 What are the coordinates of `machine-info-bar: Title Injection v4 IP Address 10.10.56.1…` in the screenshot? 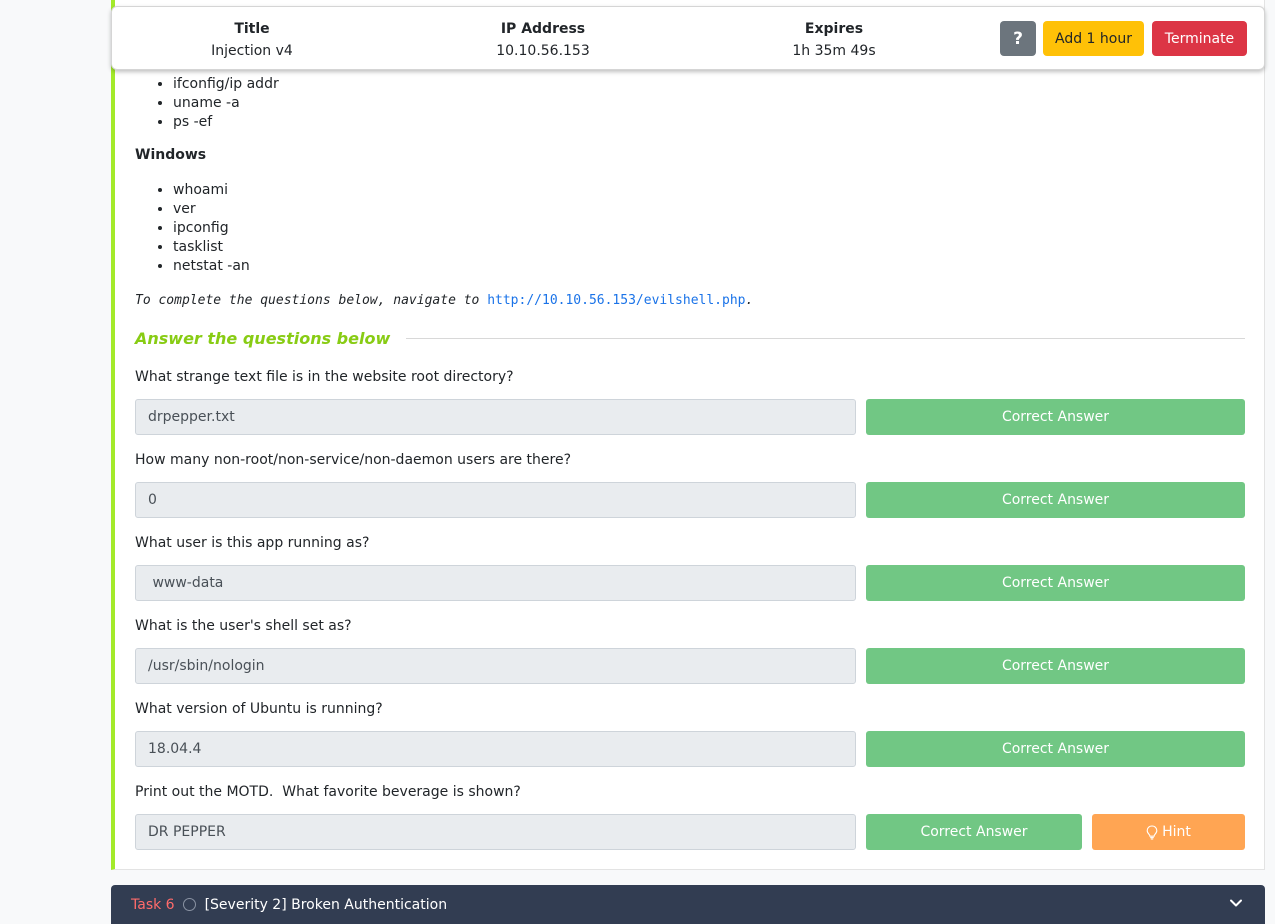 It's located at (688, 38).